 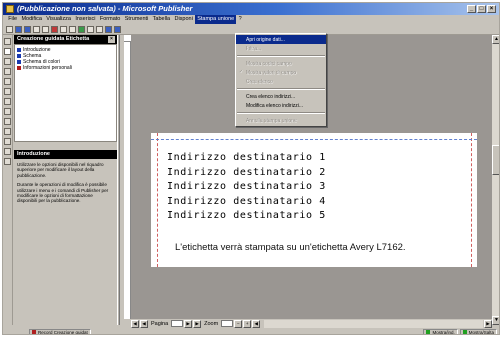 What do you see at coordinates (108, 29) in the screenshot?
I see `zoom-out-icon` at bounding box center [108, 29].